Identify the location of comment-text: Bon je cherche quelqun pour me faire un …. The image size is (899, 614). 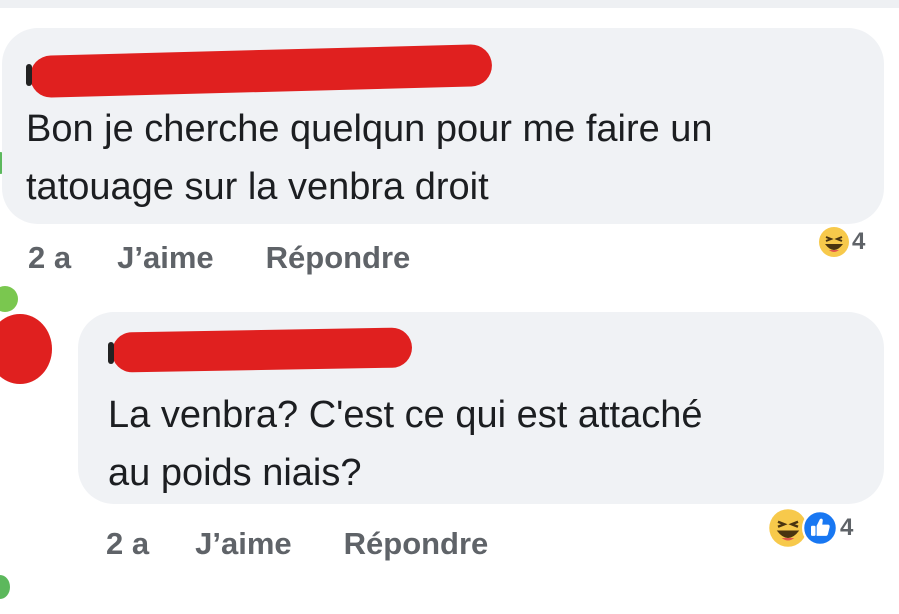
(369, 158).